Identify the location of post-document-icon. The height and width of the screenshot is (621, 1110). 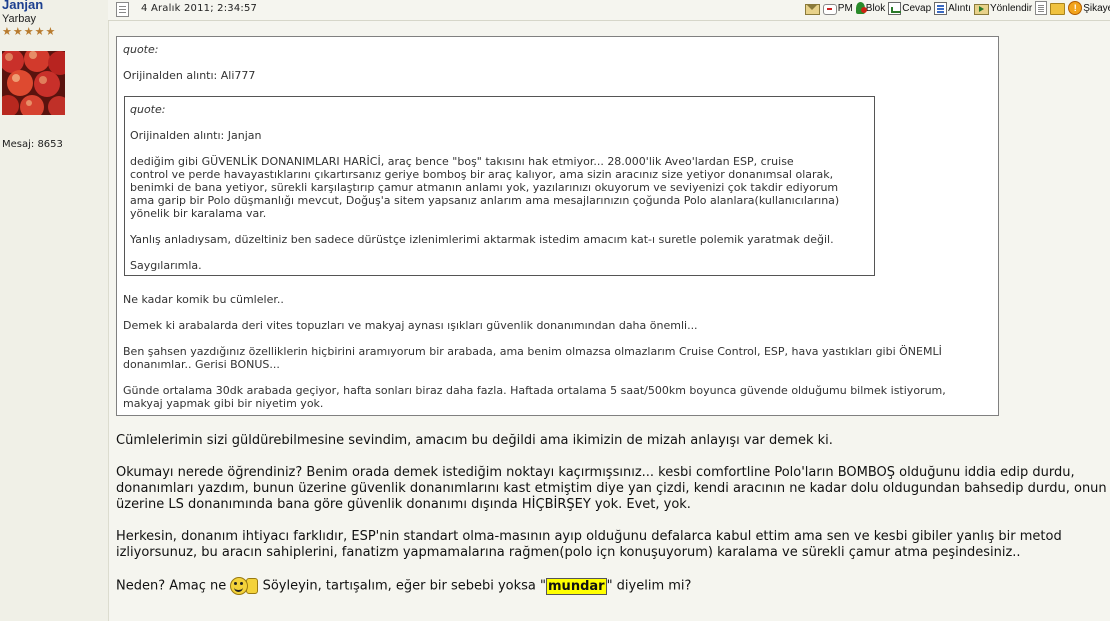
(122, 9).